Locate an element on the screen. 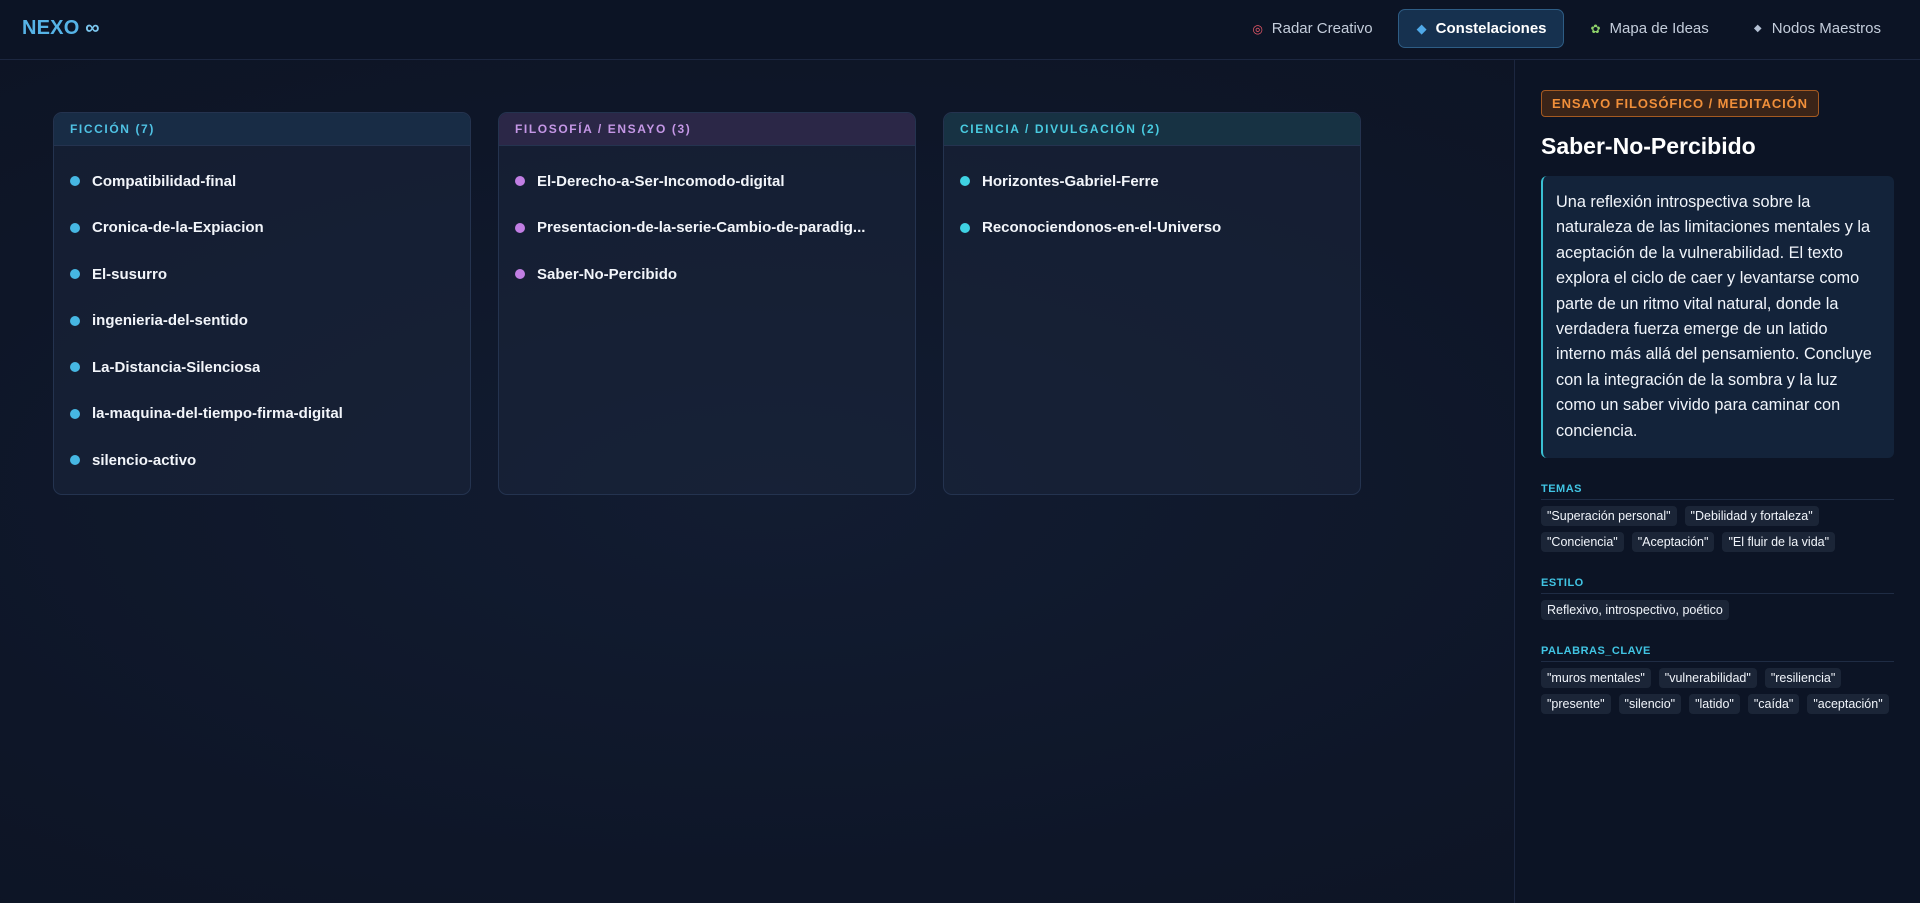 The width and height of the screenshot is (1920, 903). list-item: El-Derecho-a-Ser-Incomodo-digital is located at coordinates (707, 181).